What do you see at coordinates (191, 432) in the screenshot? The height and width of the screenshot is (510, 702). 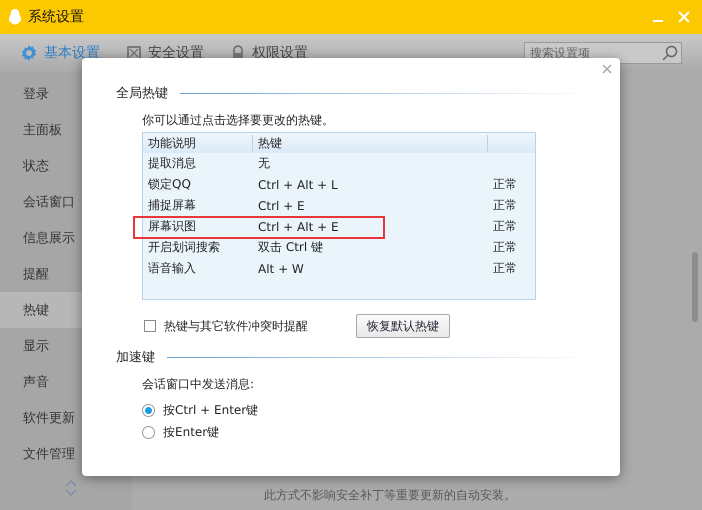 I see `radio-label: 按Enter键` at bounding box center [191, 432].